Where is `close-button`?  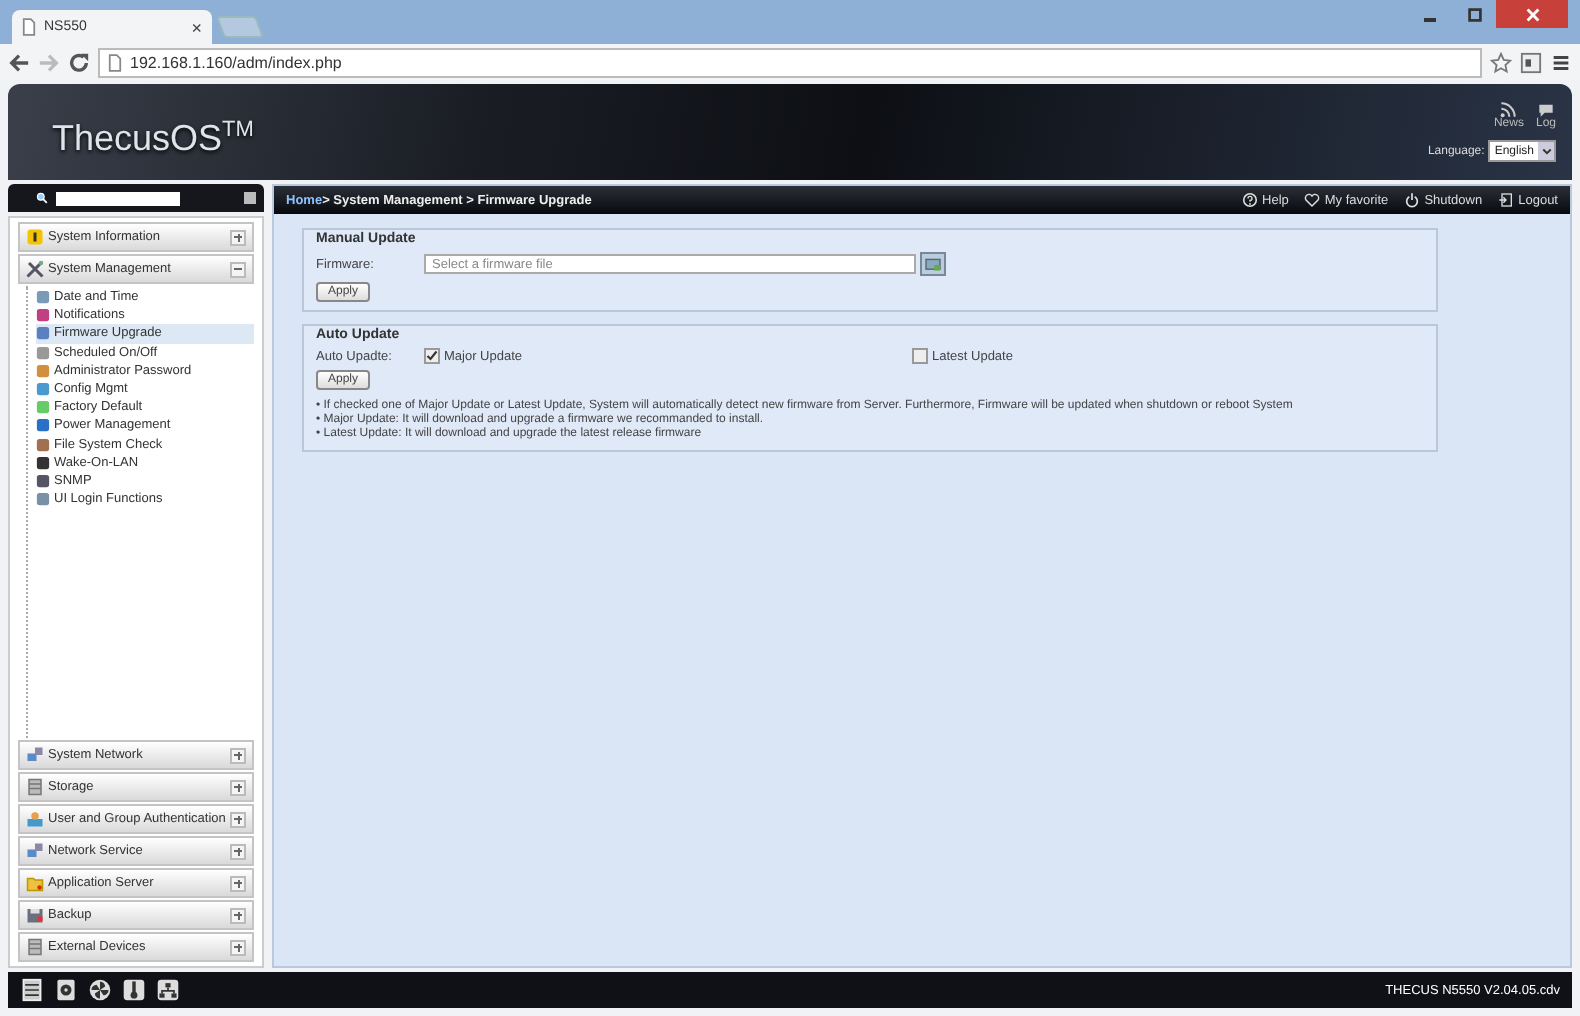
close-button is located at coordinates (1532, 14).